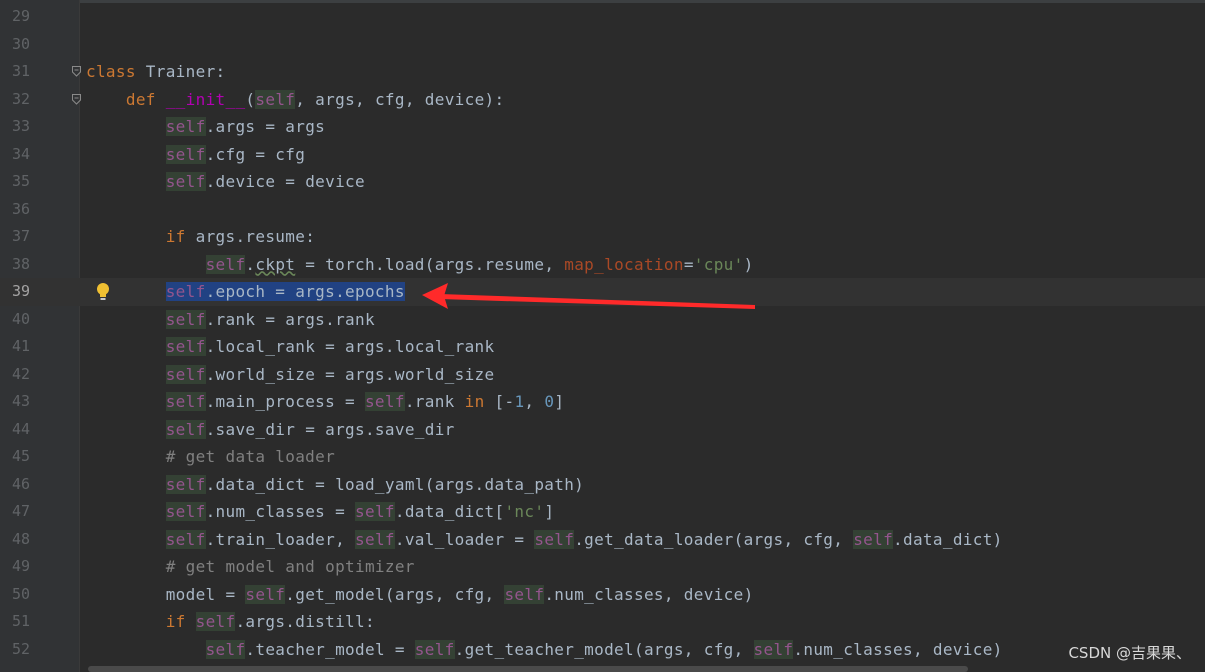 This screenshot has height=672, width=1205. I want to click on code-token: # get model and optimizer, so click(290, 566).